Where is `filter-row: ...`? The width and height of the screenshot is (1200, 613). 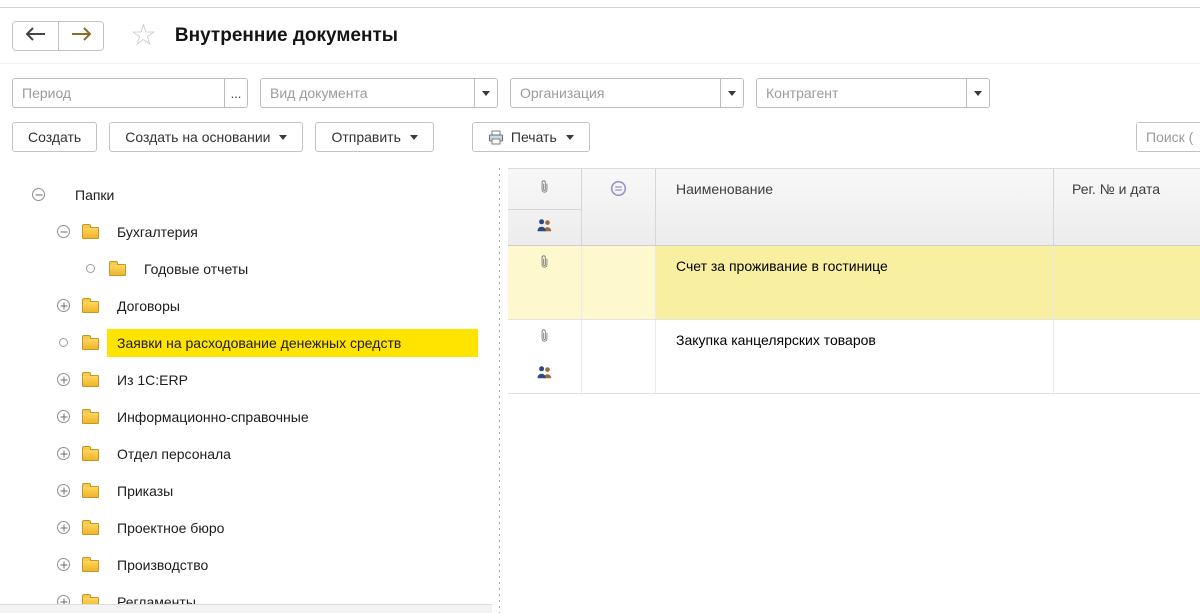 filter-row: ... is located at coordinates (501, 93).